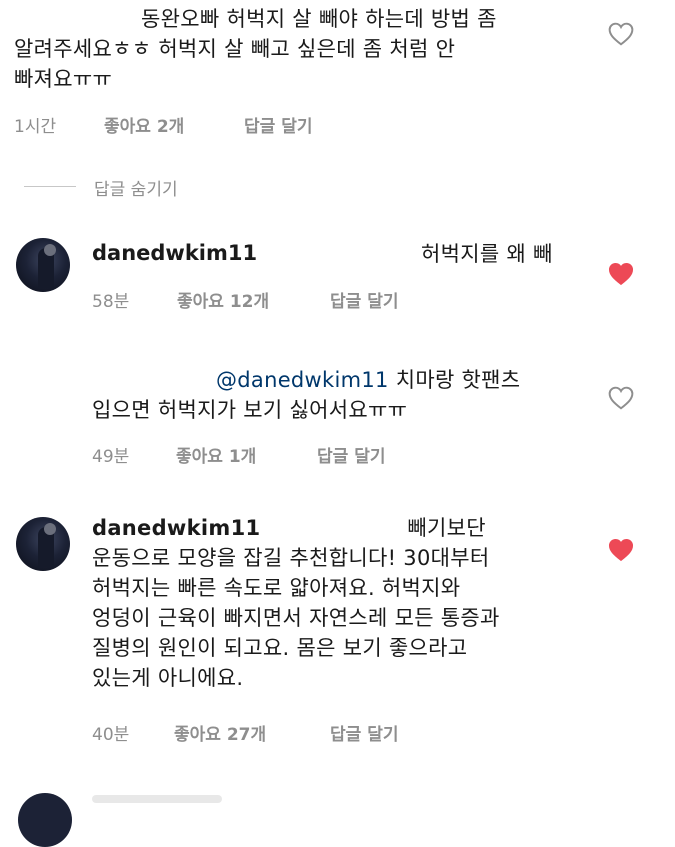 The image size is (675, 847). I want to click on comment-1-line-3: 빠져요ㅠㅠ, so click(63, 79).